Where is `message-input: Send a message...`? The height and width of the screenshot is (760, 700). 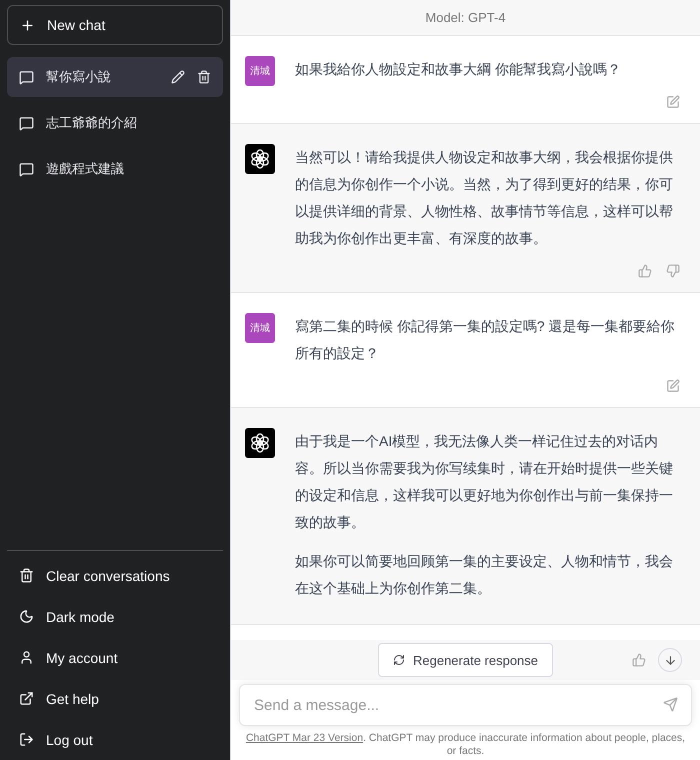 message-input: Send a message... is located at coordinates (465, 705).